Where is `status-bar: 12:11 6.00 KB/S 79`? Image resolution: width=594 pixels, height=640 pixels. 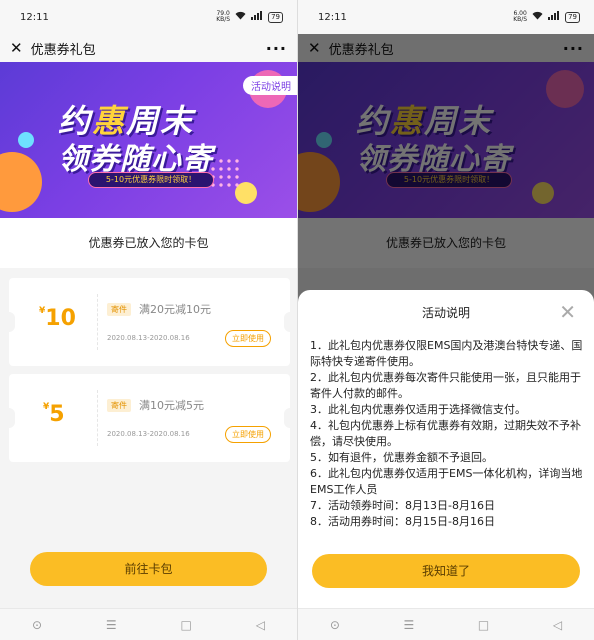
status-bar: 12:11 6.00 KB/S 79 is located at coordinates (446, 17).